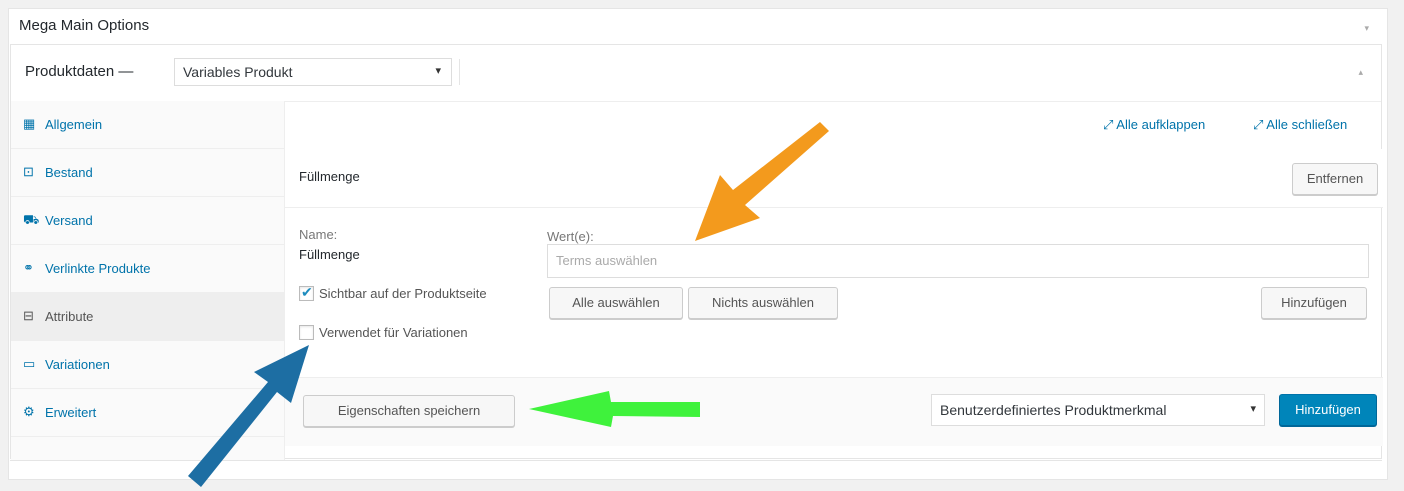 This screenshot has width=1404, height=491. I want to click on collapse-icon: ⤢, so click(1260, 124).